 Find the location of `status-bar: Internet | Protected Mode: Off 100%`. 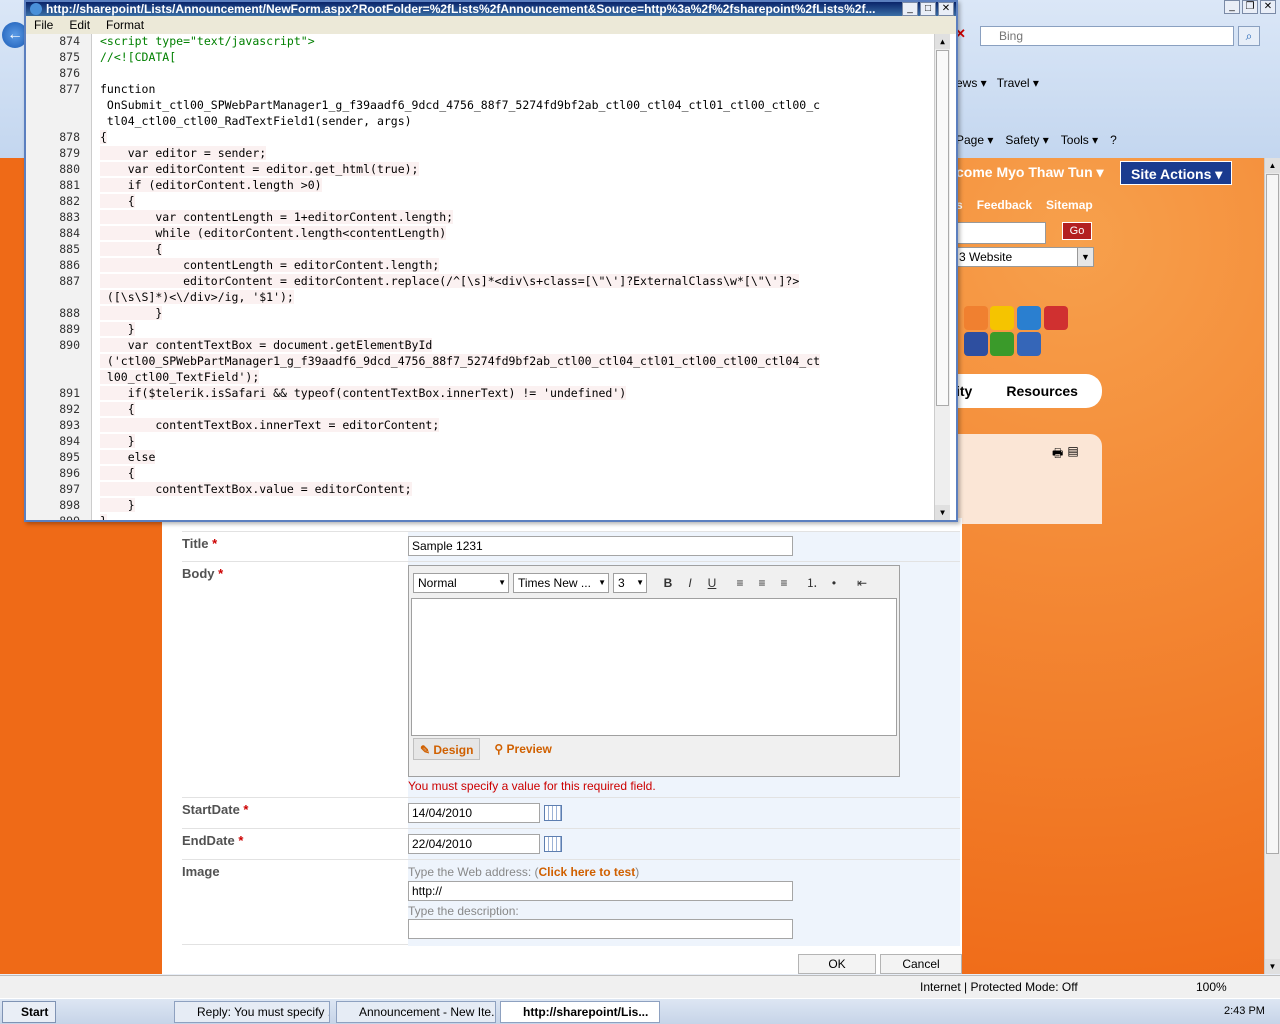

status-bar: Internet | Protected Mode: Off 100% is located at coordinates (640, 986).